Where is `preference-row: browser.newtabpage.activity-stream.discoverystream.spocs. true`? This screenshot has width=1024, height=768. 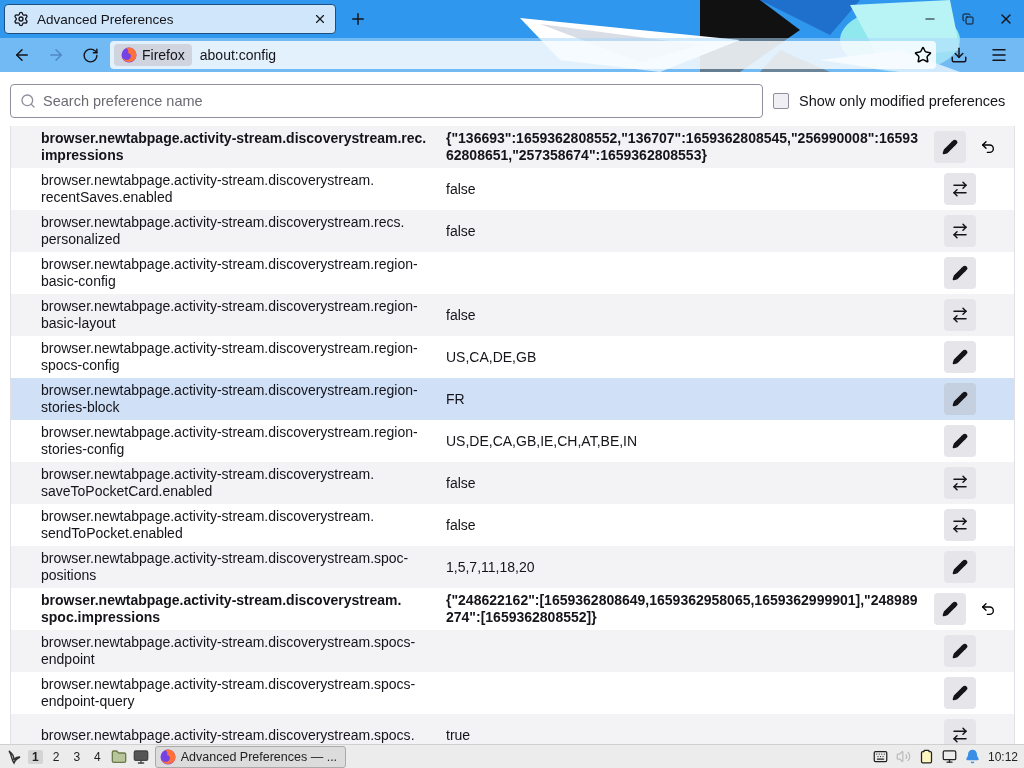 preference-row: browser.newtabpage.activity-stream.discoverystream.spocs. true is located at coordinates (512, 729).